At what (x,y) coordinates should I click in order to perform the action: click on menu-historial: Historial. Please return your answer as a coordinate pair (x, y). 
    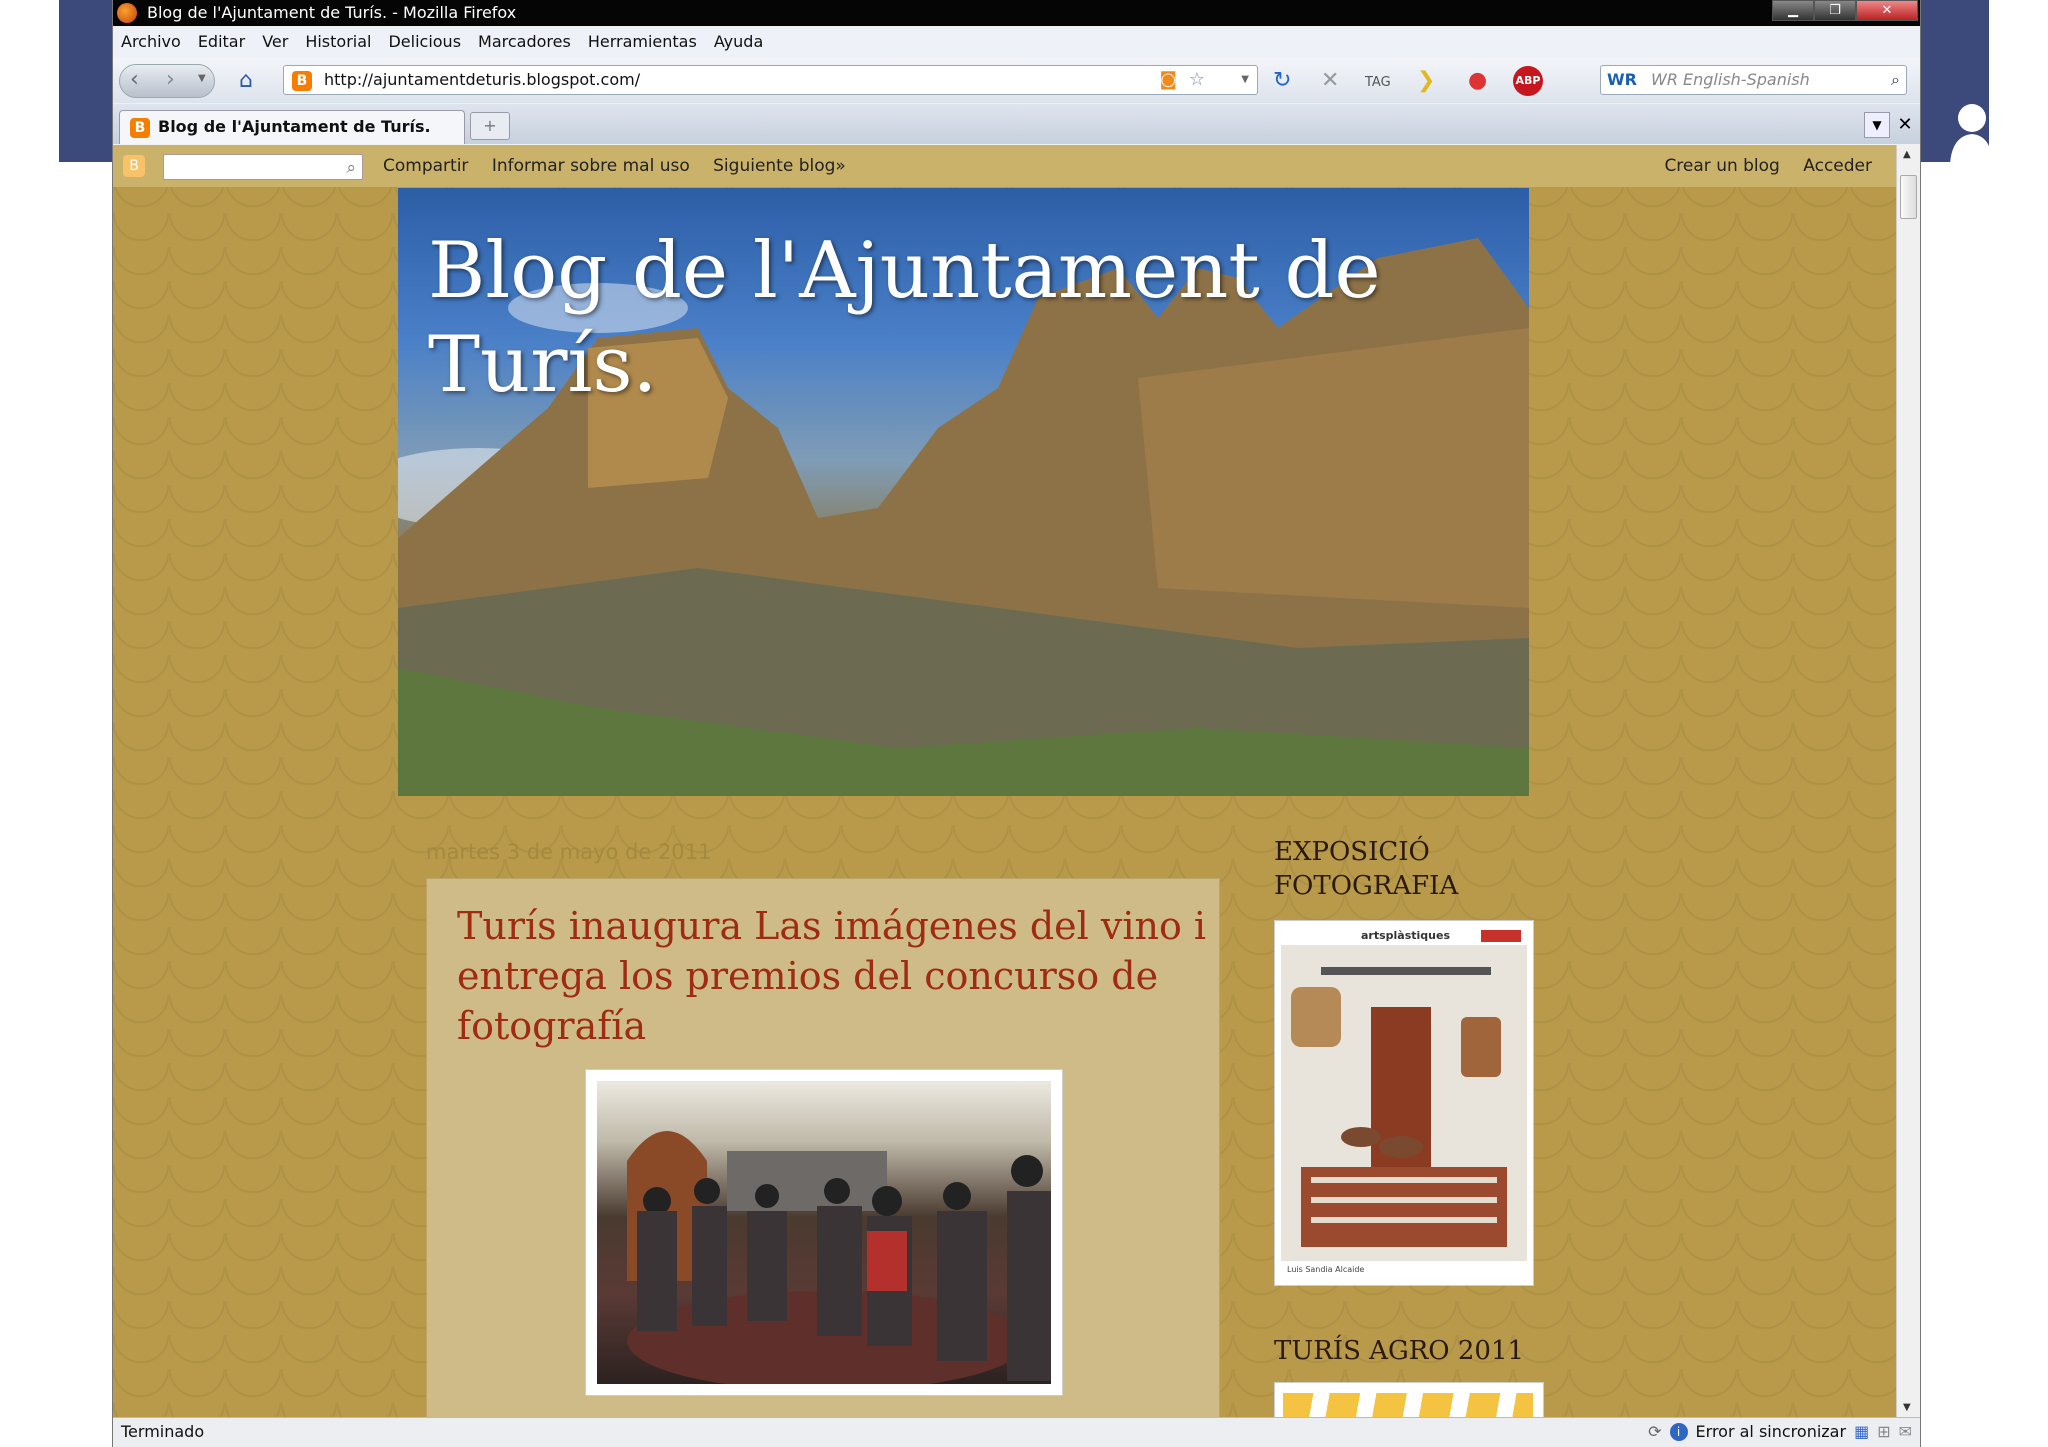
    Looking at the image, I should click on (338, 42).